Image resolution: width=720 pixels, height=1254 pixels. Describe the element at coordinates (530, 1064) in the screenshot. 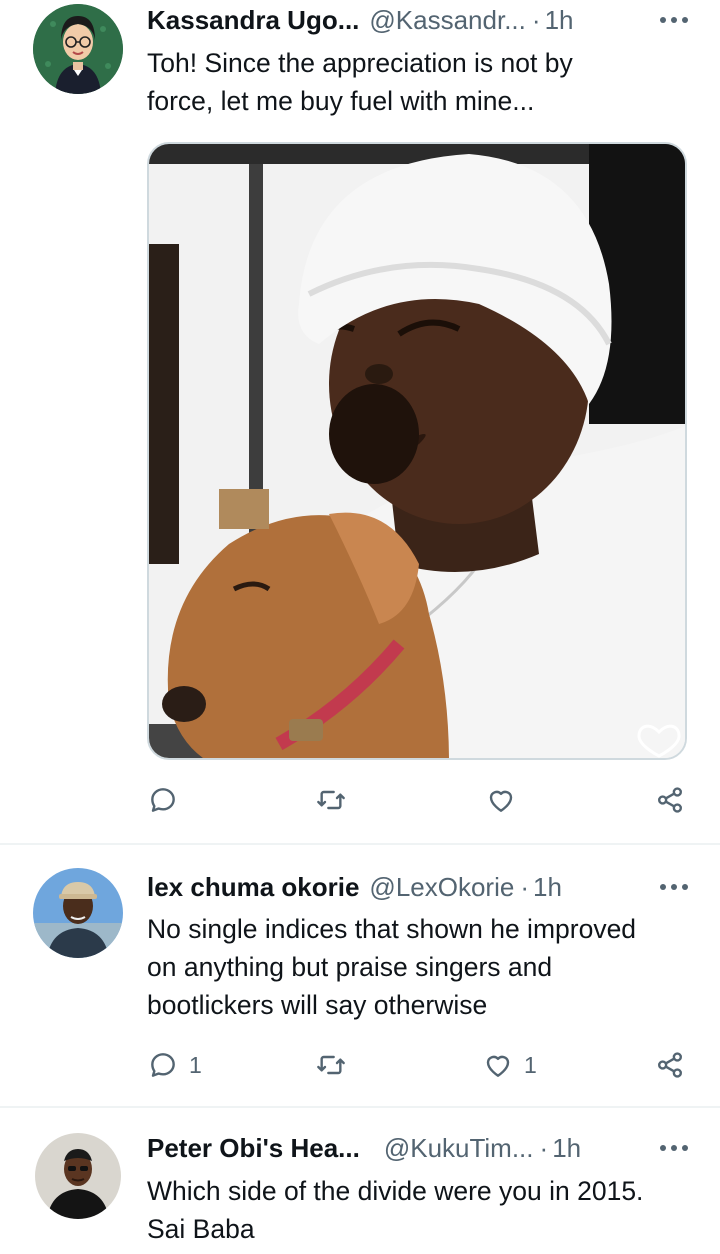

I see `like-count: 1` at that location.